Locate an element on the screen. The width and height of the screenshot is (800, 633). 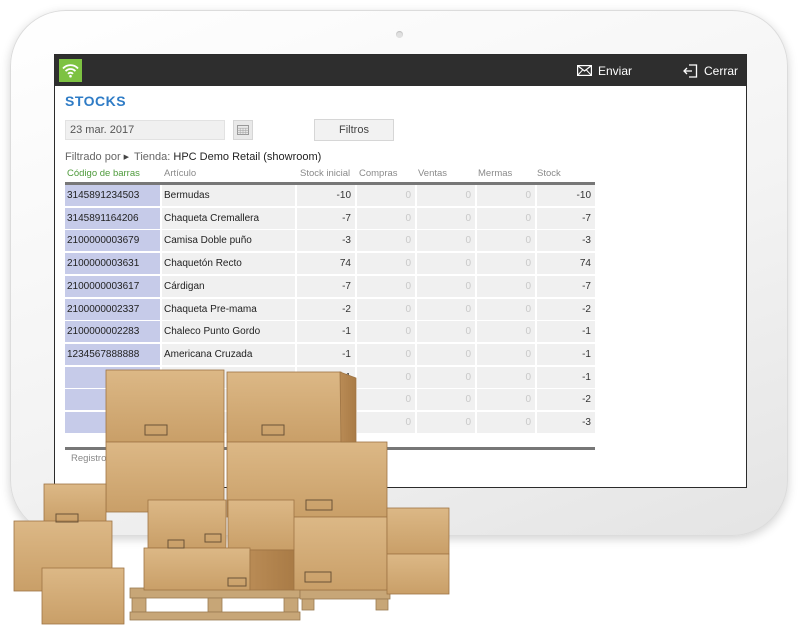
table-row: 1234567888888 Americana Cruzada -1 0 0 0 -1 is located at coordinates (330, 354).